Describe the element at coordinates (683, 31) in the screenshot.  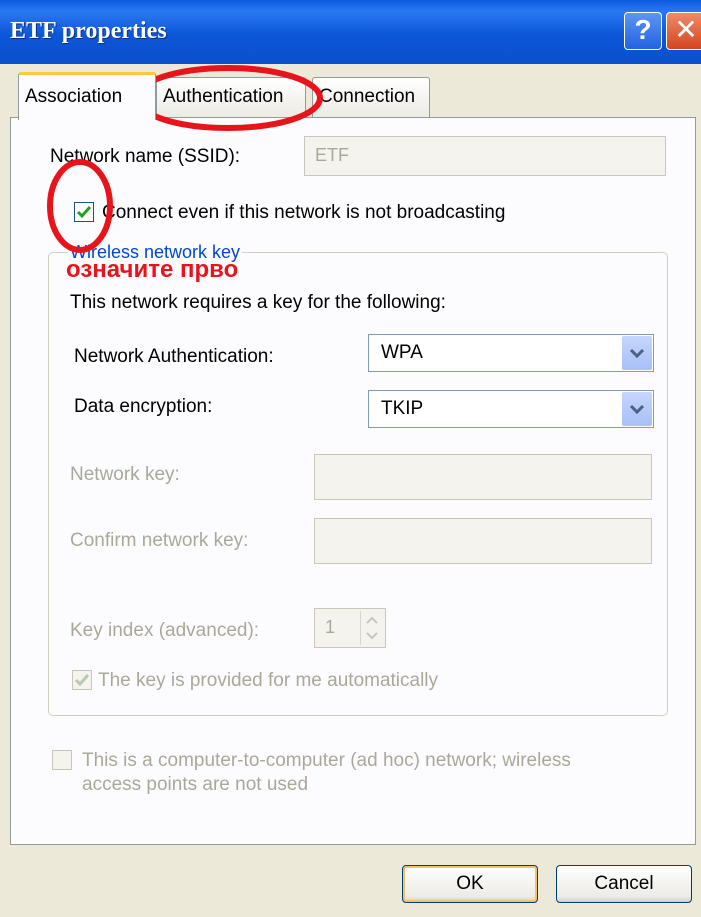
I see `close-button: ✕` at that location.